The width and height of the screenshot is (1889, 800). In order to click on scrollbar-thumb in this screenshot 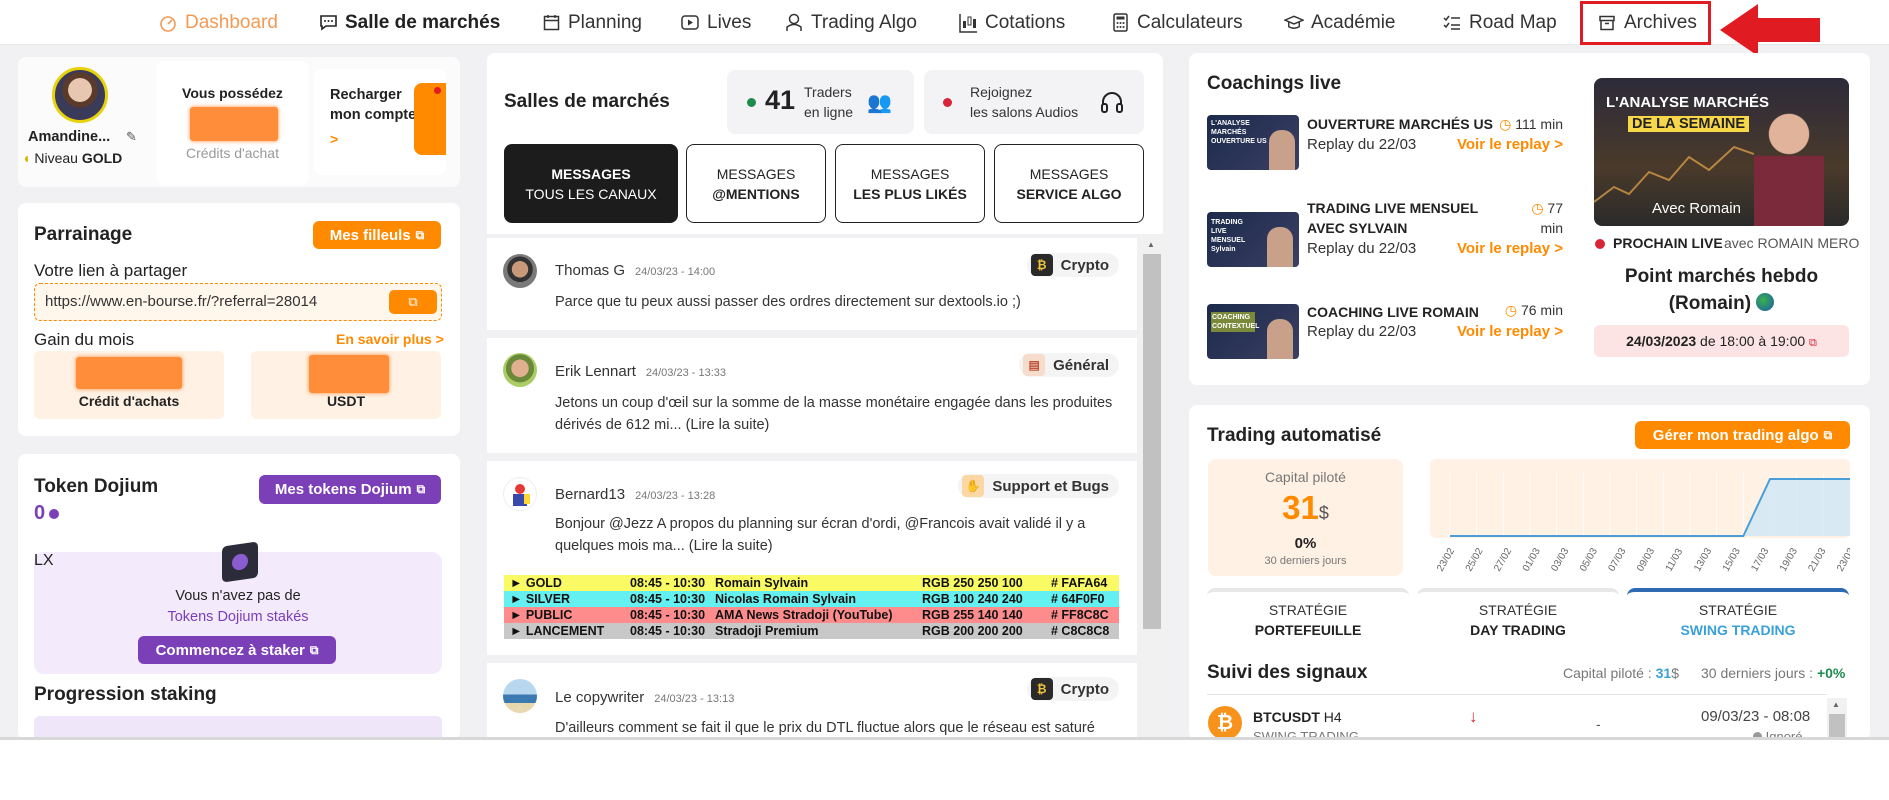, I will do `click(1152, 441)`.